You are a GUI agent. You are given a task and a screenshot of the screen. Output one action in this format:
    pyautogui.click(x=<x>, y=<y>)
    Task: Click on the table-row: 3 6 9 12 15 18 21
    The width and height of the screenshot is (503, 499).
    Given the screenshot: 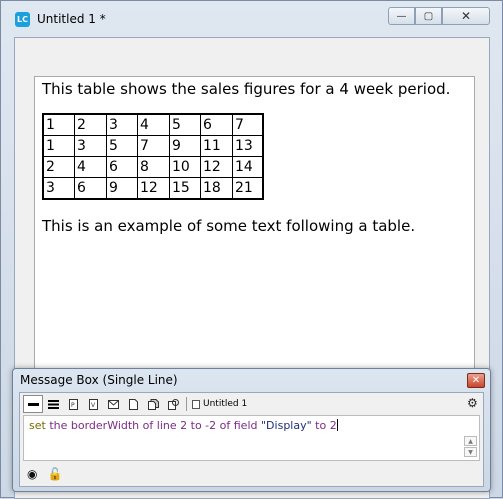 What is the action you would take?
    pyautogui.click(x=153, y=188)
    